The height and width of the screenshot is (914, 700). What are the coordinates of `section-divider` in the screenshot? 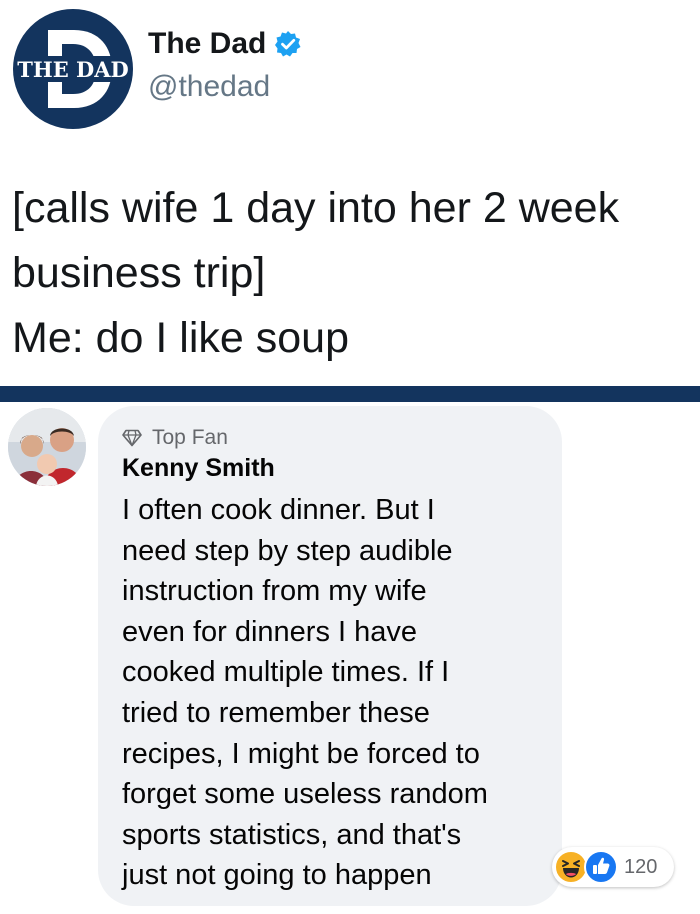 It's located at (350, 394).